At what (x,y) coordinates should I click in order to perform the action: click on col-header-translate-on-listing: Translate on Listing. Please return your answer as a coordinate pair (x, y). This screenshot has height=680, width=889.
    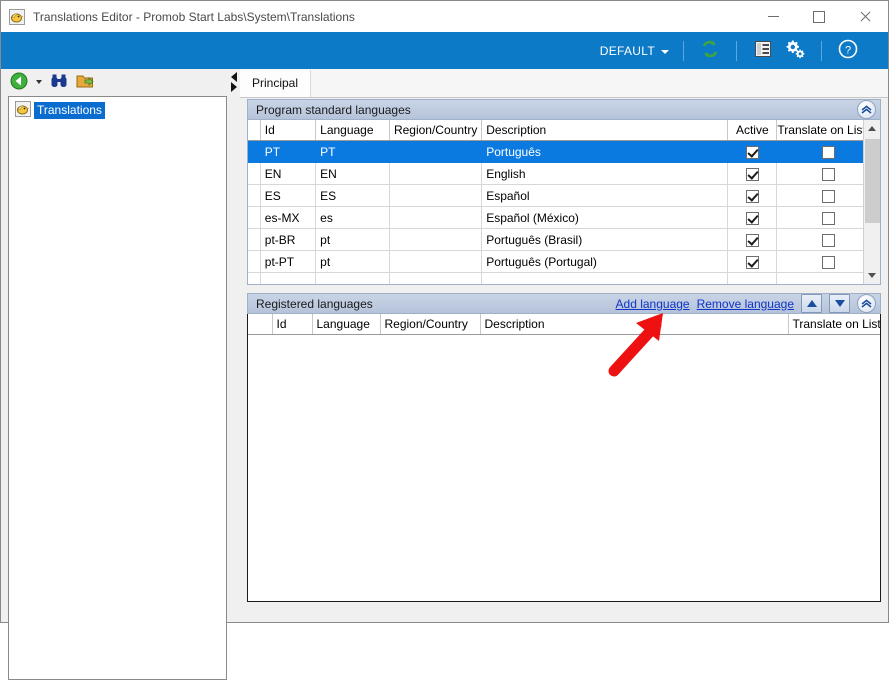
    Looking at the image, I should click on (834, 324).